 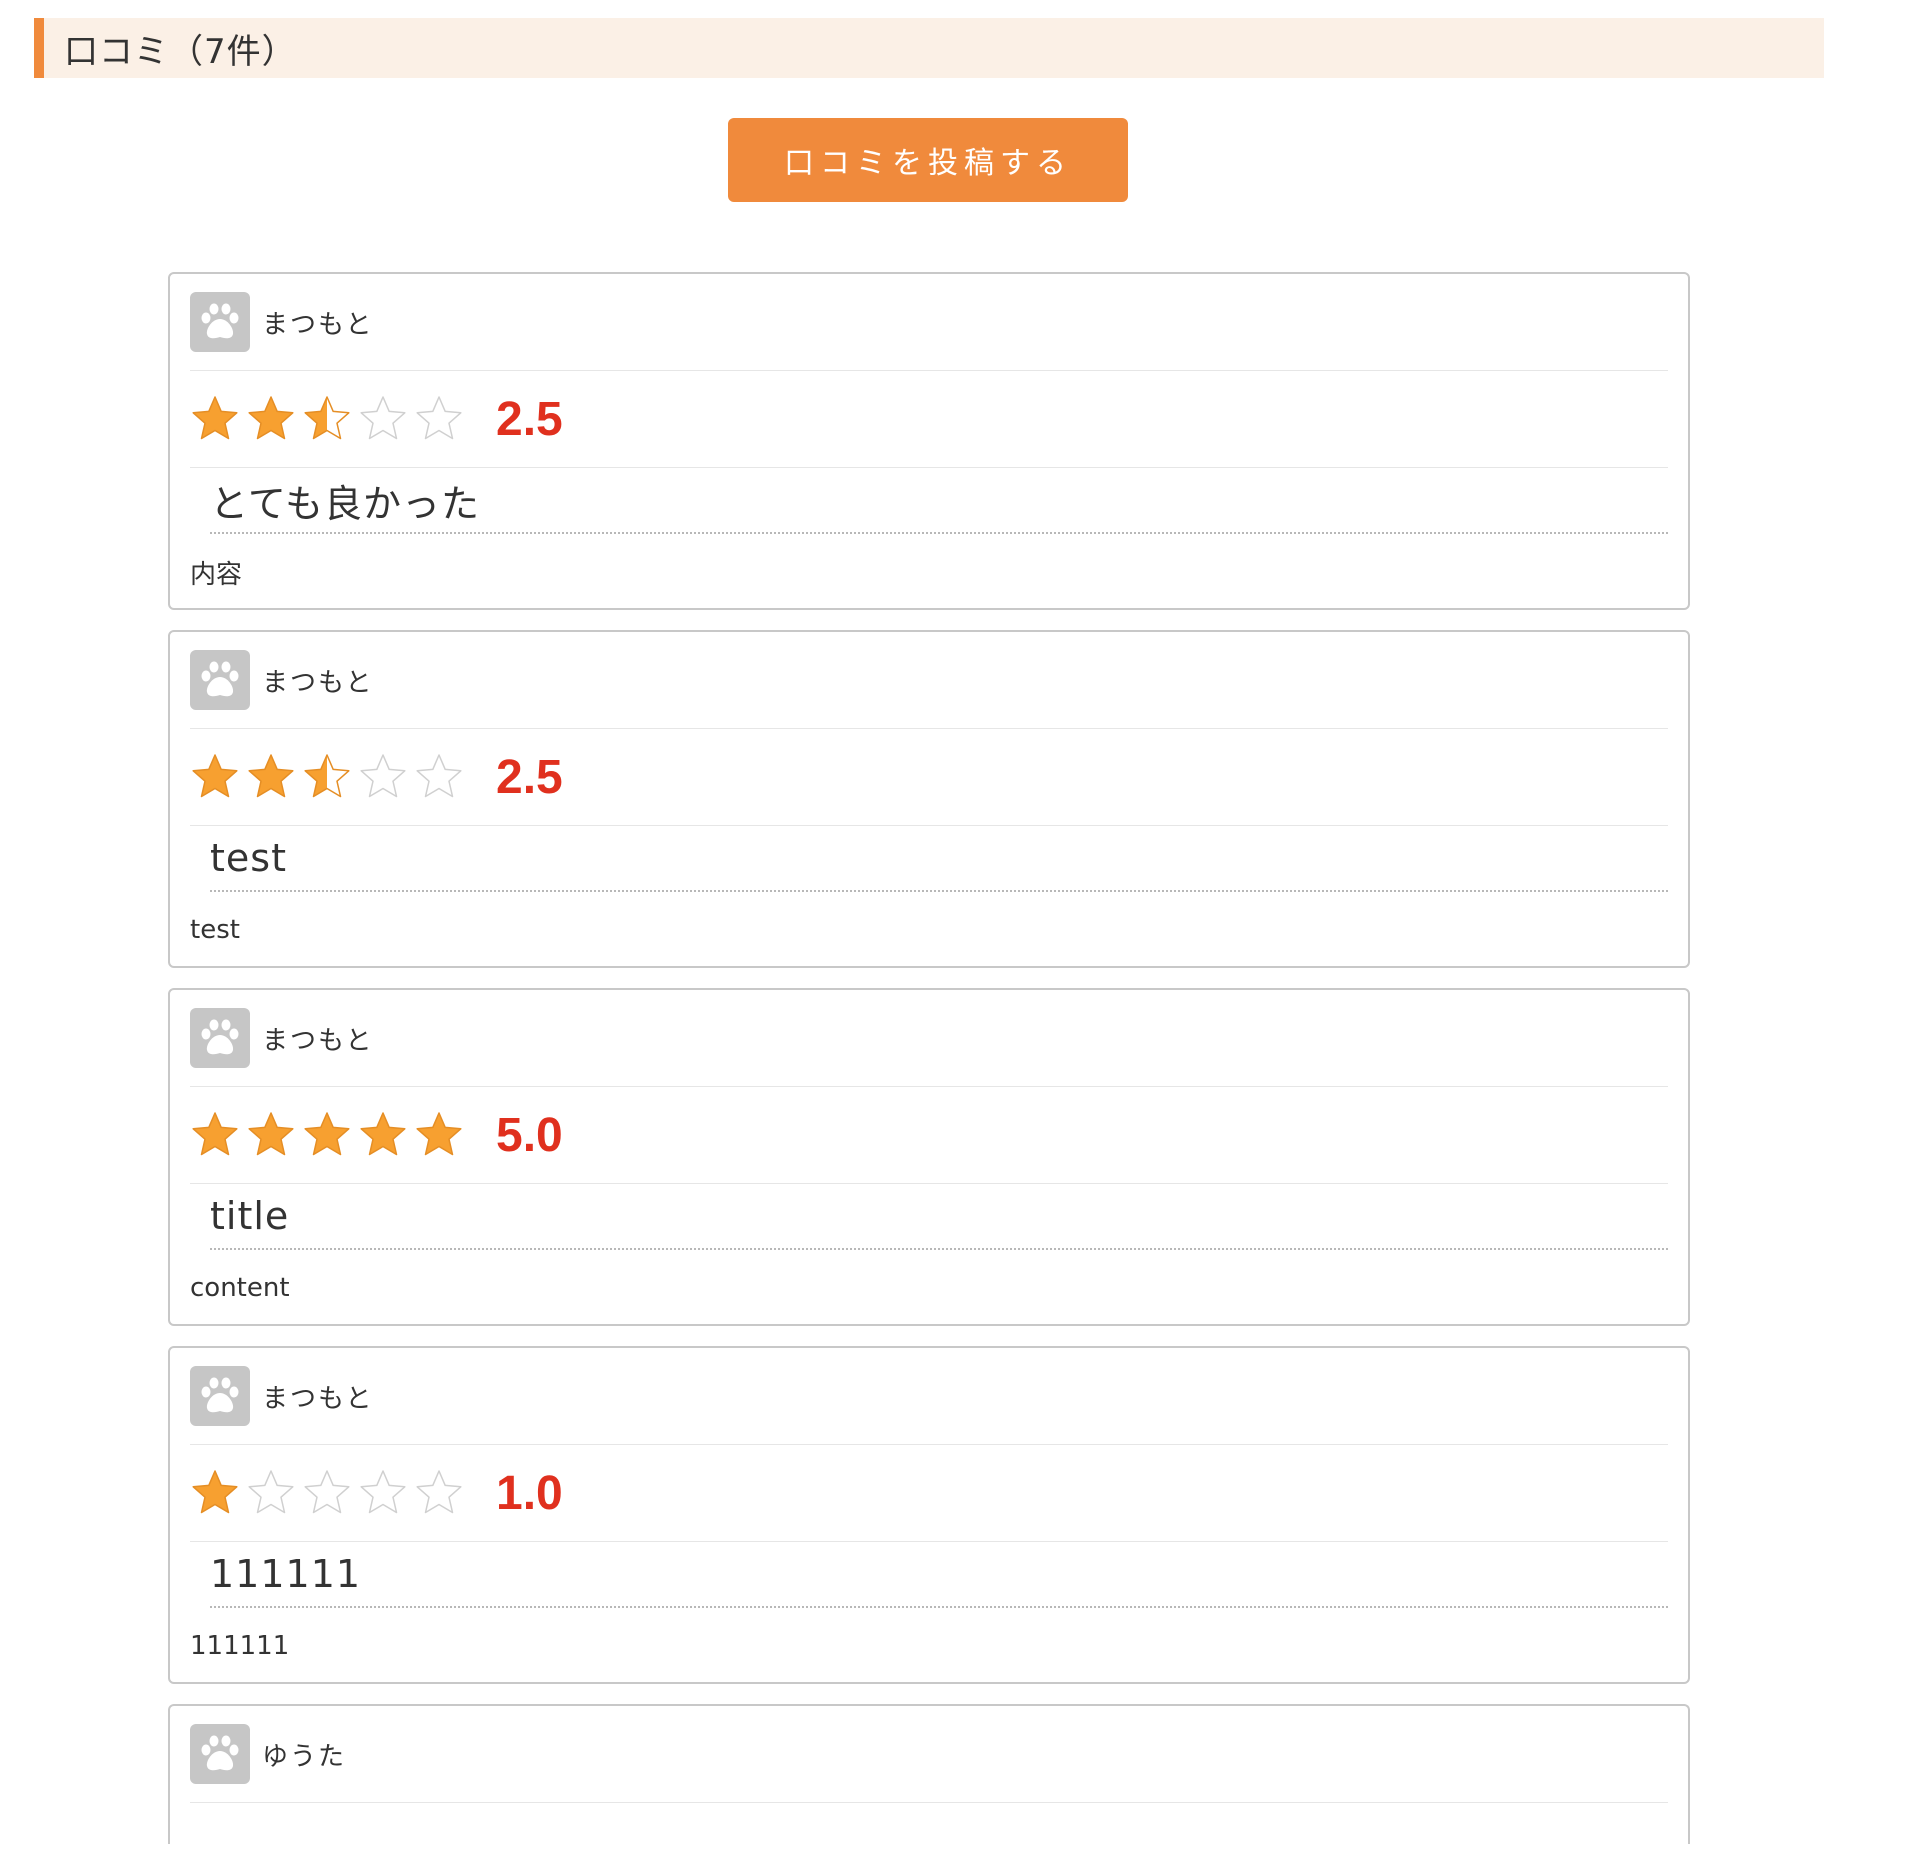 I want to click on review-title: test, so click(x=939, y=859).